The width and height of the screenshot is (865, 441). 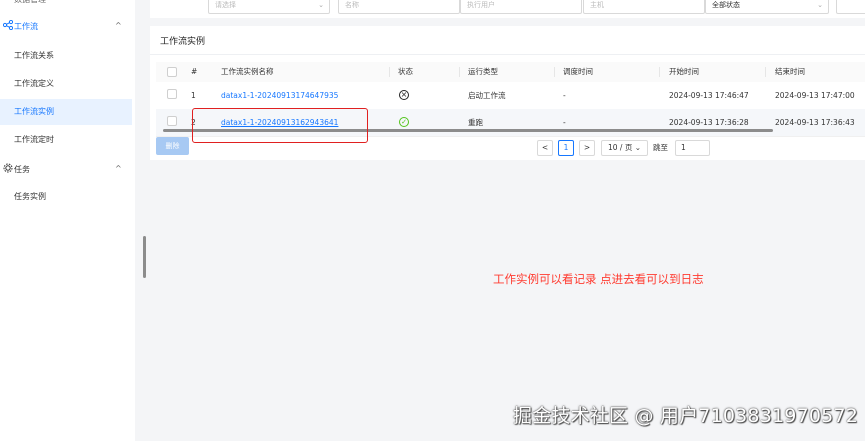 What do you see at coordinates (487, 95) in the screenshot?
I see `row-run-type: 启动工作流` at bounding box center [487, 95].